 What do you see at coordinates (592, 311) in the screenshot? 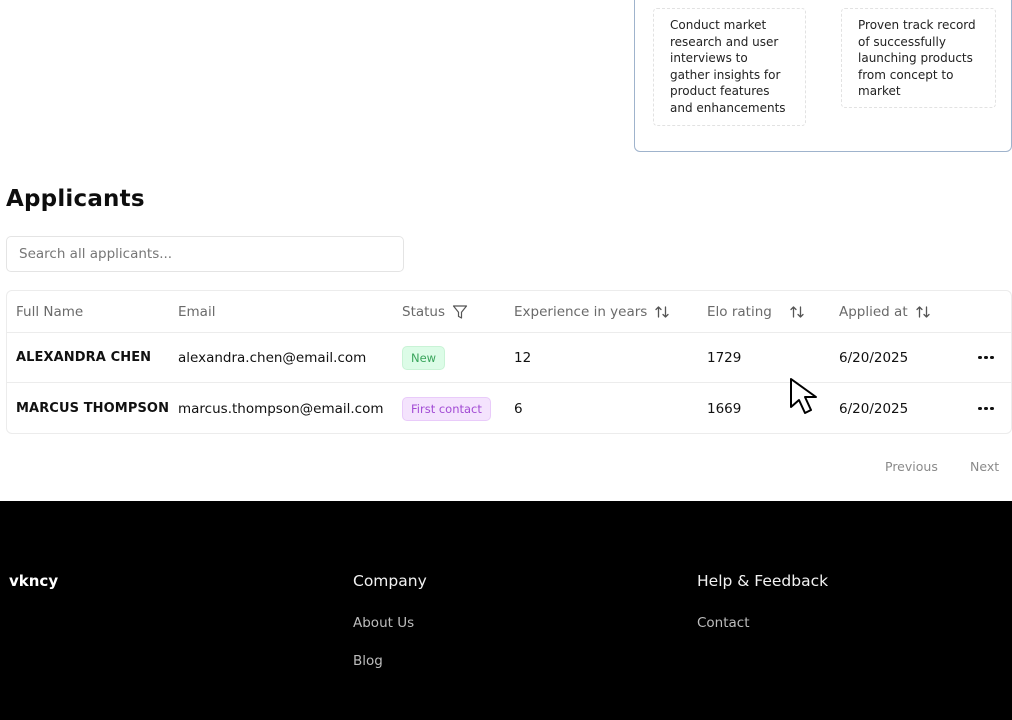
I see `column-header-experience: Experience in years` at bounding box center [592, 311].